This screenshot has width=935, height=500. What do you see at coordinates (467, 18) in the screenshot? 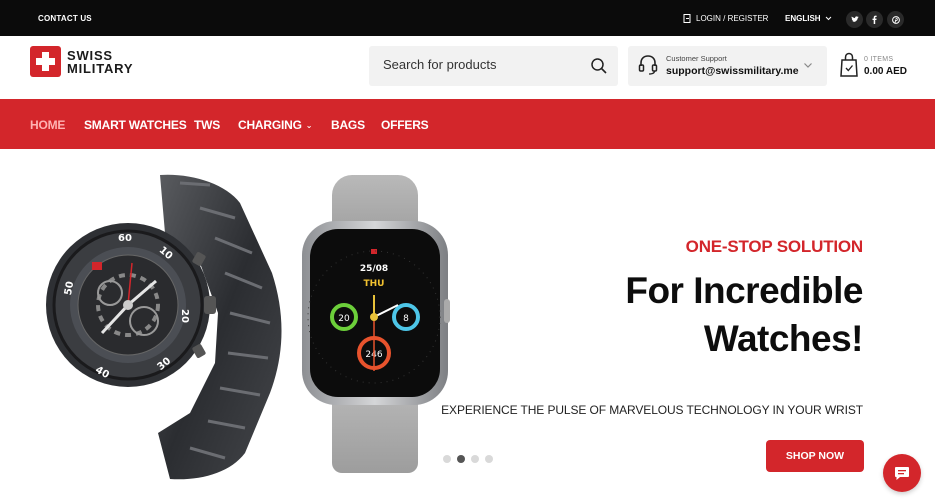
I see `top-bar: CONTACT US LOGIN / REGISTER ENGLISH` at bounding box center [467, 18].